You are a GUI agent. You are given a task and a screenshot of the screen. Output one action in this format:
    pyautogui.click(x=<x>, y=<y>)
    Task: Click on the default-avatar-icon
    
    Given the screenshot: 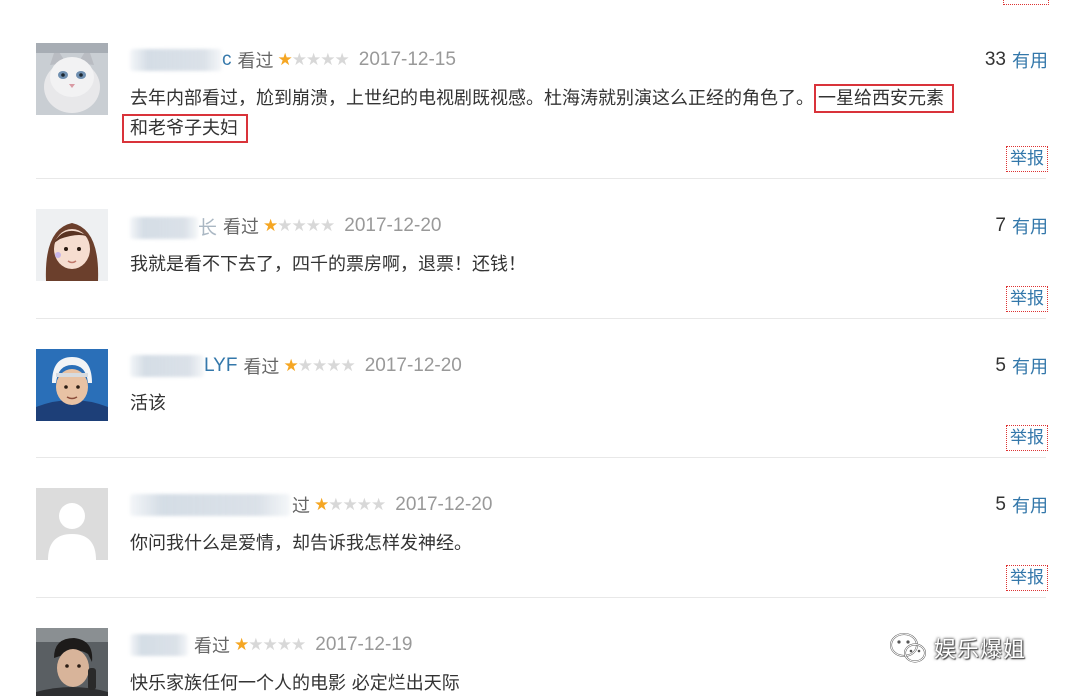 What is the action you would take?
    pyautogui.click(x=72, y=524)
    